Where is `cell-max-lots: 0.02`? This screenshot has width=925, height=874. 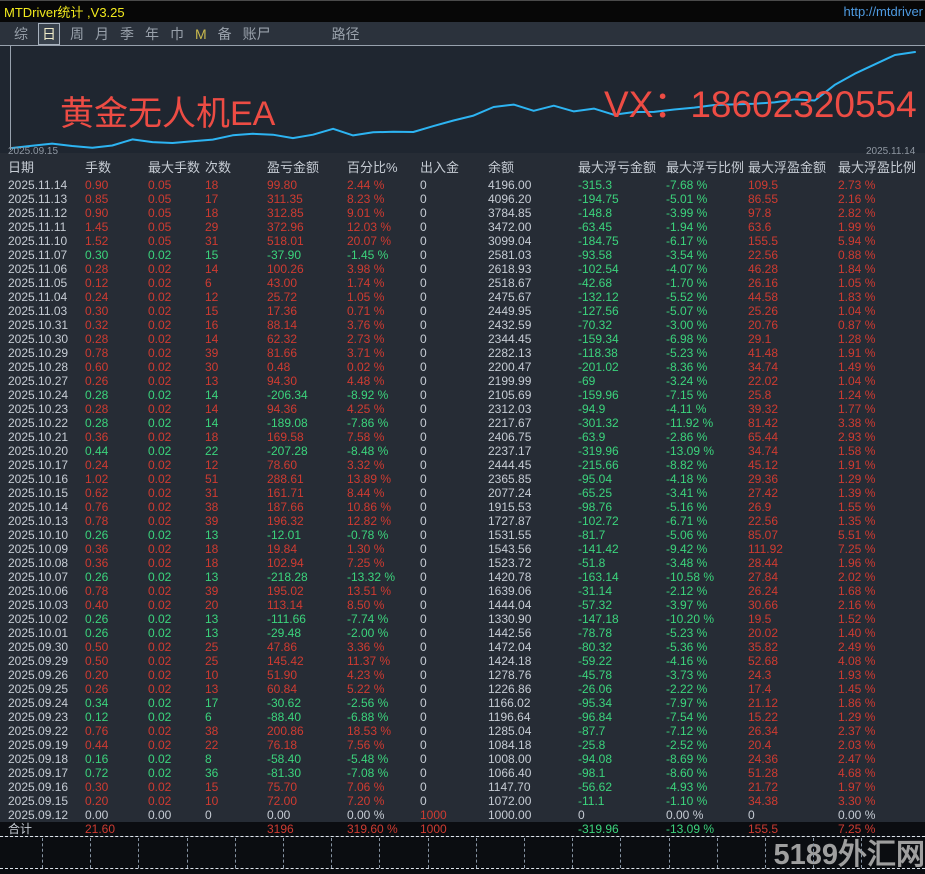 cell-max-lots: 0.02 is located at coordinates (160, 507).